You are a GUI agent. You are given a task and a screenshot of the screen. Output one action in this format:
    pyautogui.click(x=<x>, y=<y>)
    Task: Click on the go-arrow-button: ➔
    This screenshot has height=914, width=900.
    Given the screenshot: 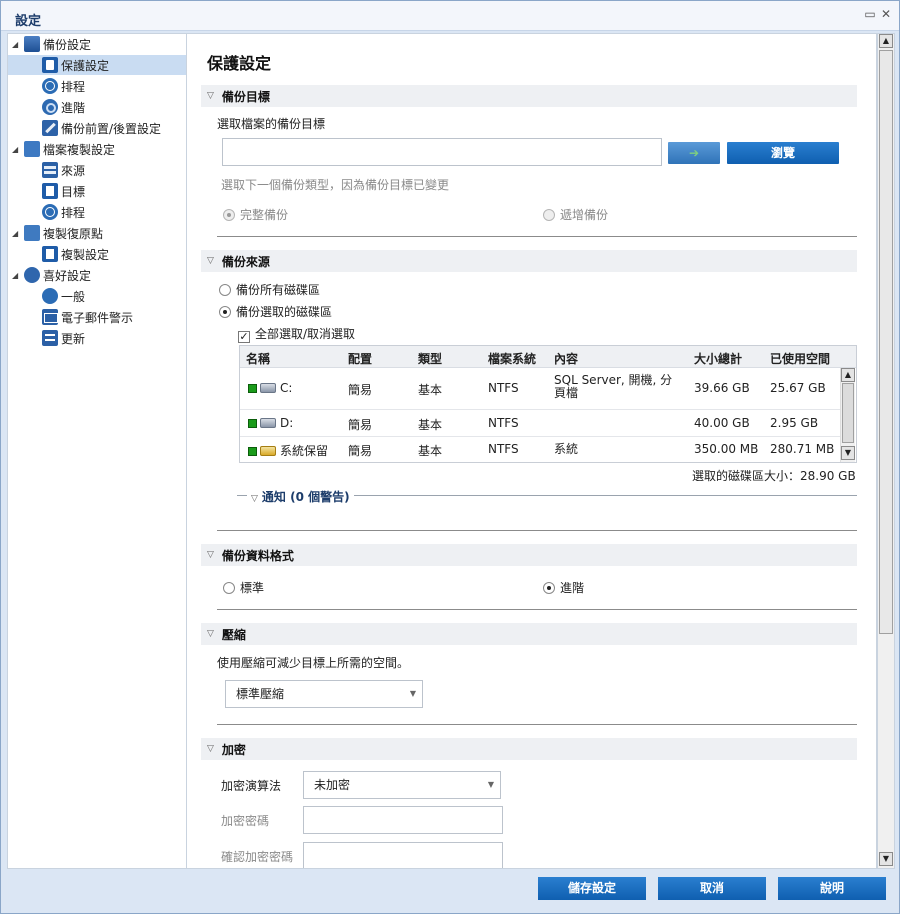 What is the action you would take?
    pyautogui.click(x=694, y=153)
    